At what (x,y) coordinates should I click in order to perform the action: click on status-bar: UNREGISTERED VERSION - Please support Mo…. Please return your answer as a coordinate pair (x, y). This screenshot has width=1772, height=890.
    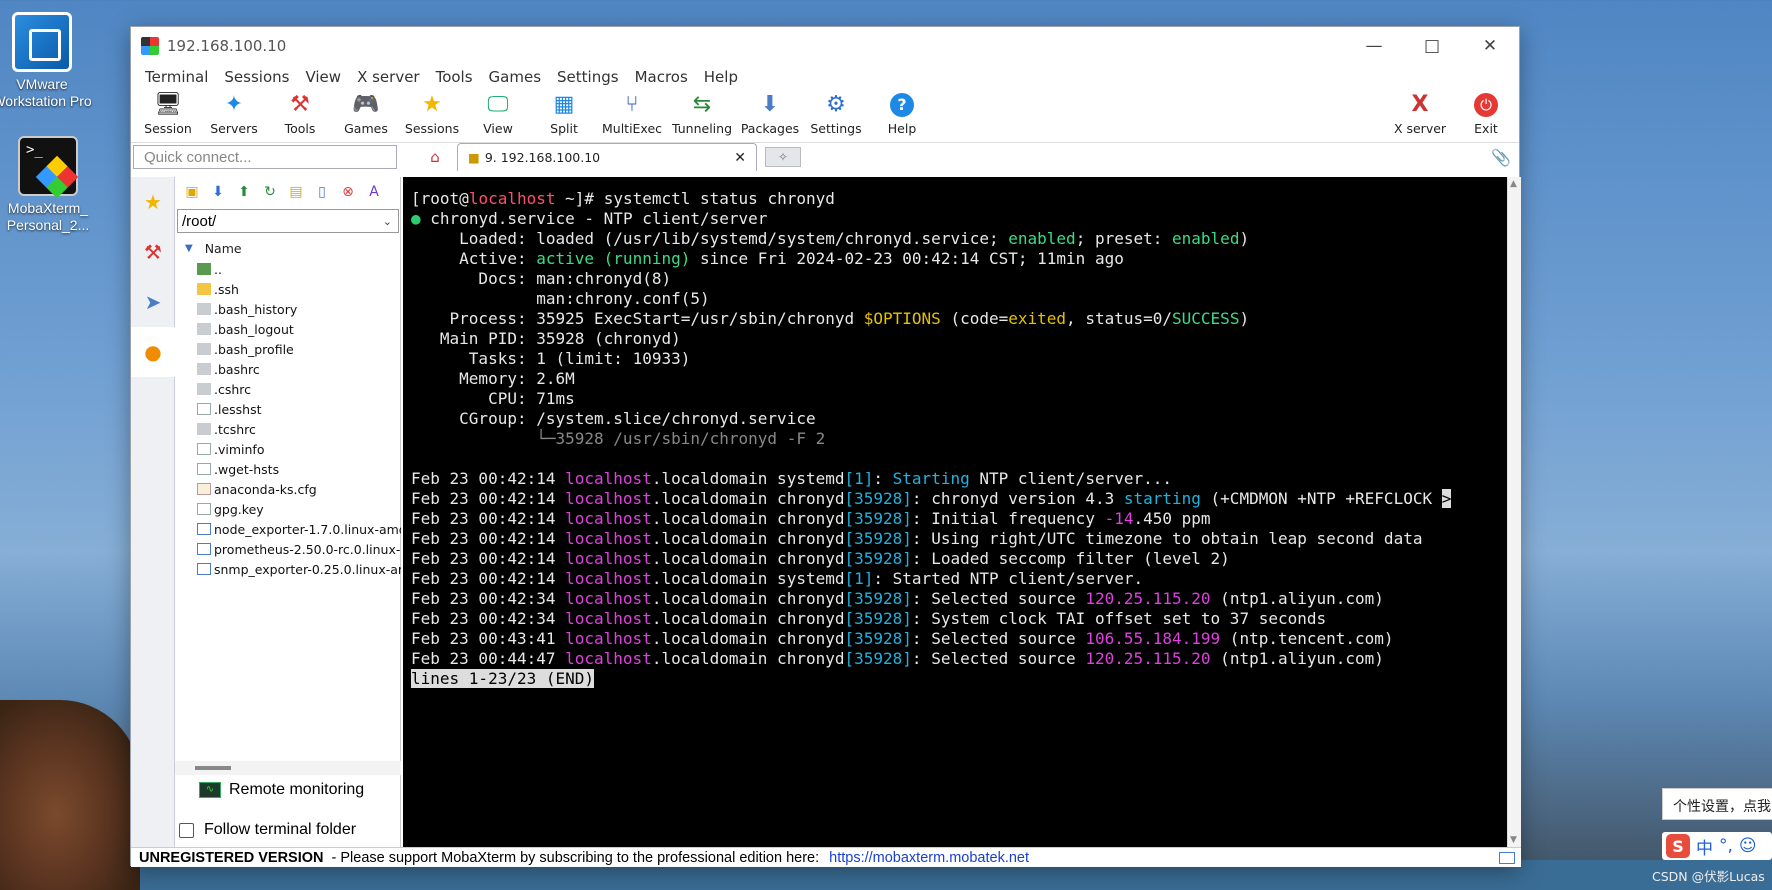
    Looking at the image, I should click on (826, 857).